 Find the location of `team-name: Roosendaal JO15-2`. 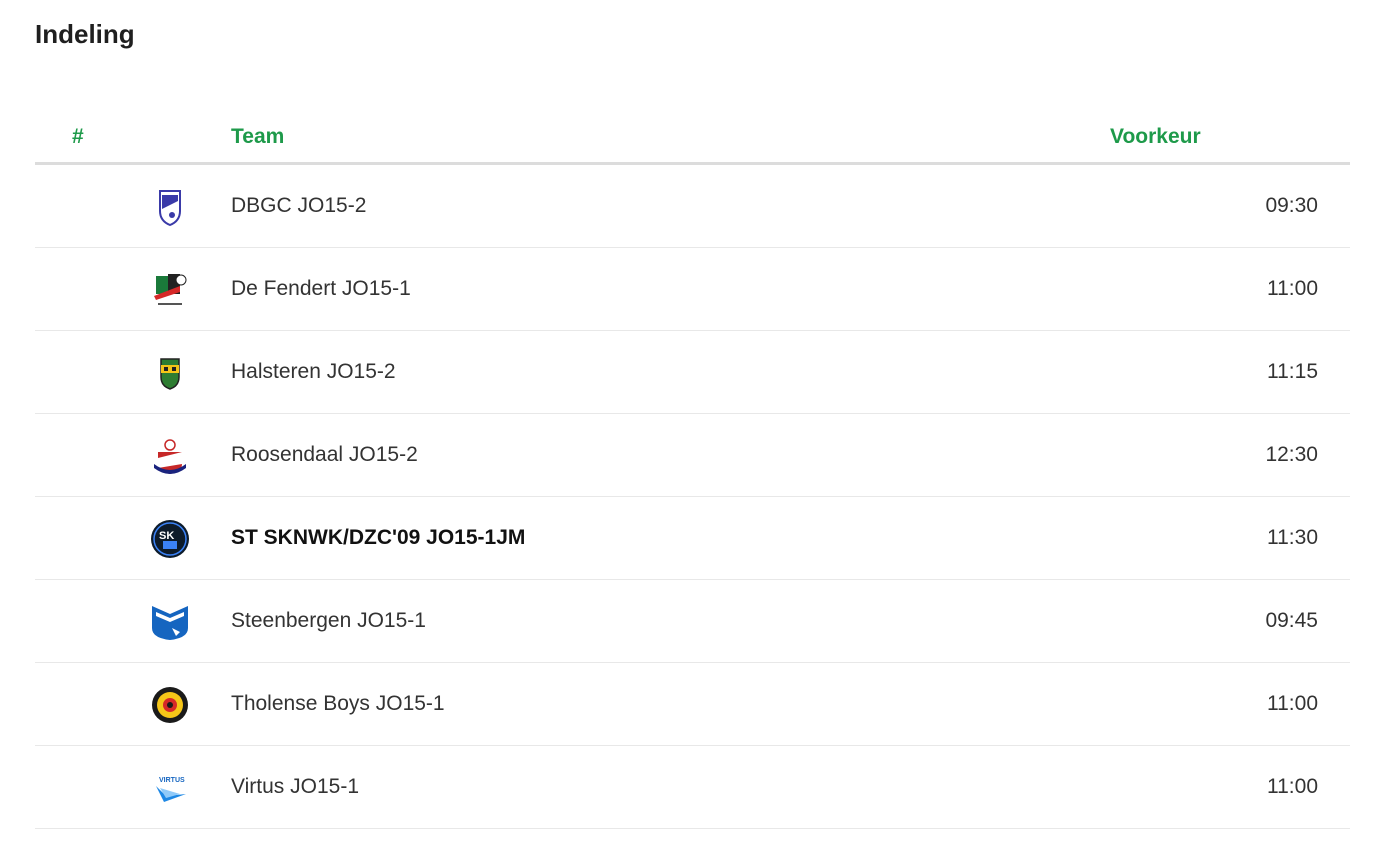

team-name: Roosendaal JO15-2 is located at coordinates (324, 455).